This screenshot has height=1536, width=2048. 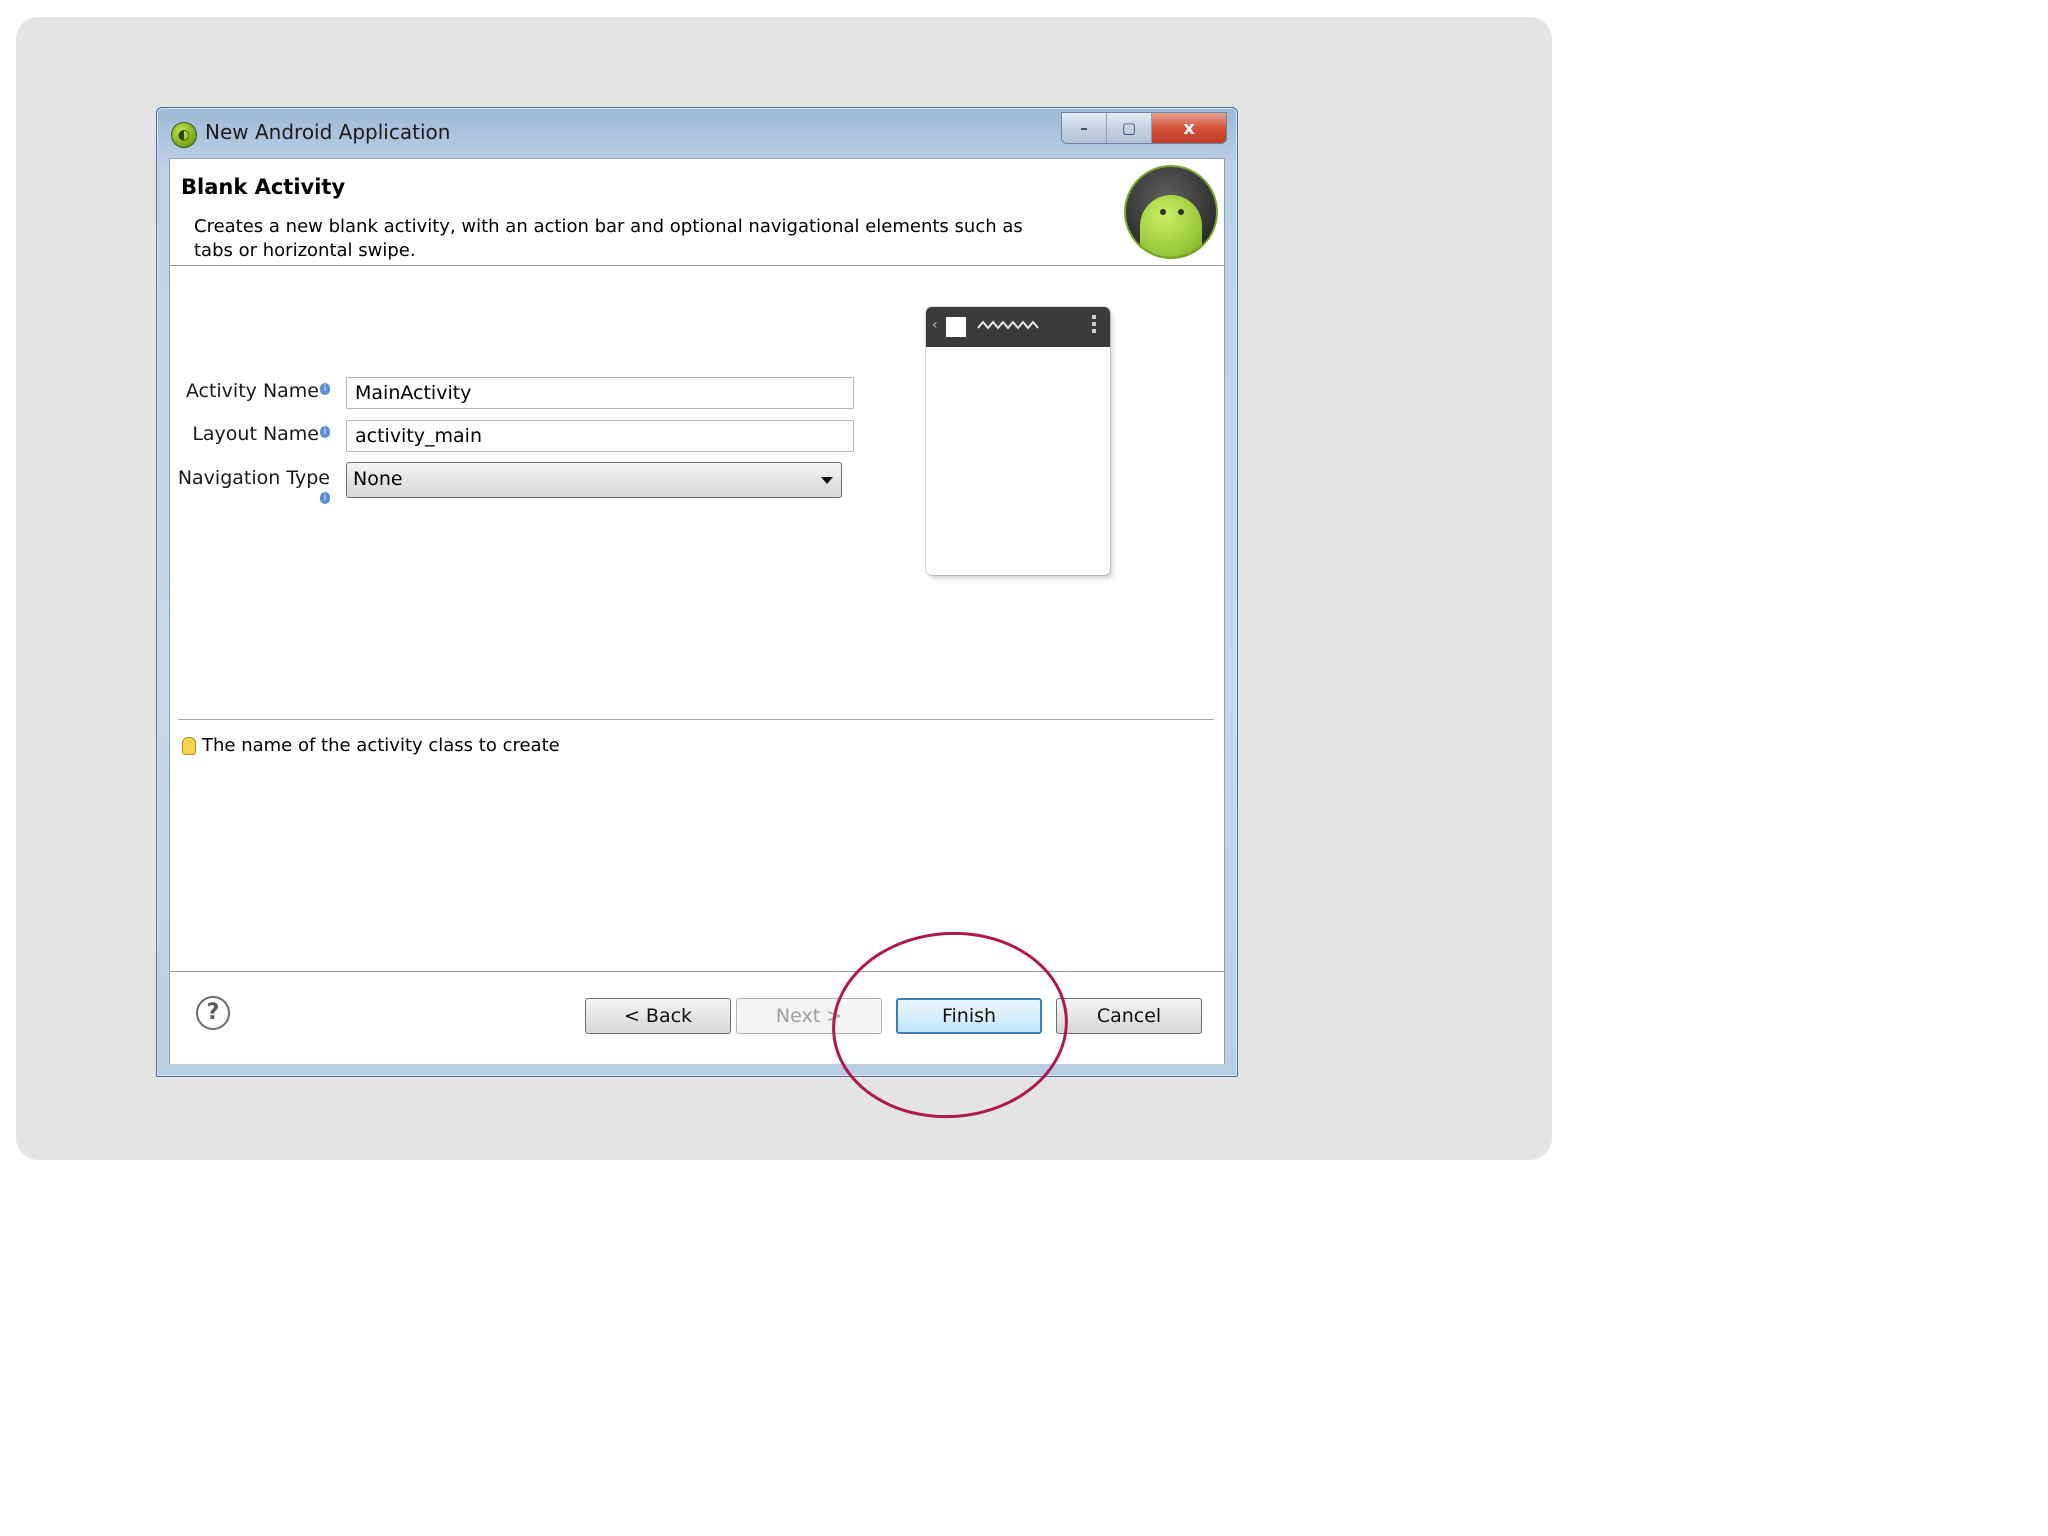 What do you see at coordinates (1018, 441) in the screenshot?
I see `activity-preview: ‹` at bounding box center [1018, 441].